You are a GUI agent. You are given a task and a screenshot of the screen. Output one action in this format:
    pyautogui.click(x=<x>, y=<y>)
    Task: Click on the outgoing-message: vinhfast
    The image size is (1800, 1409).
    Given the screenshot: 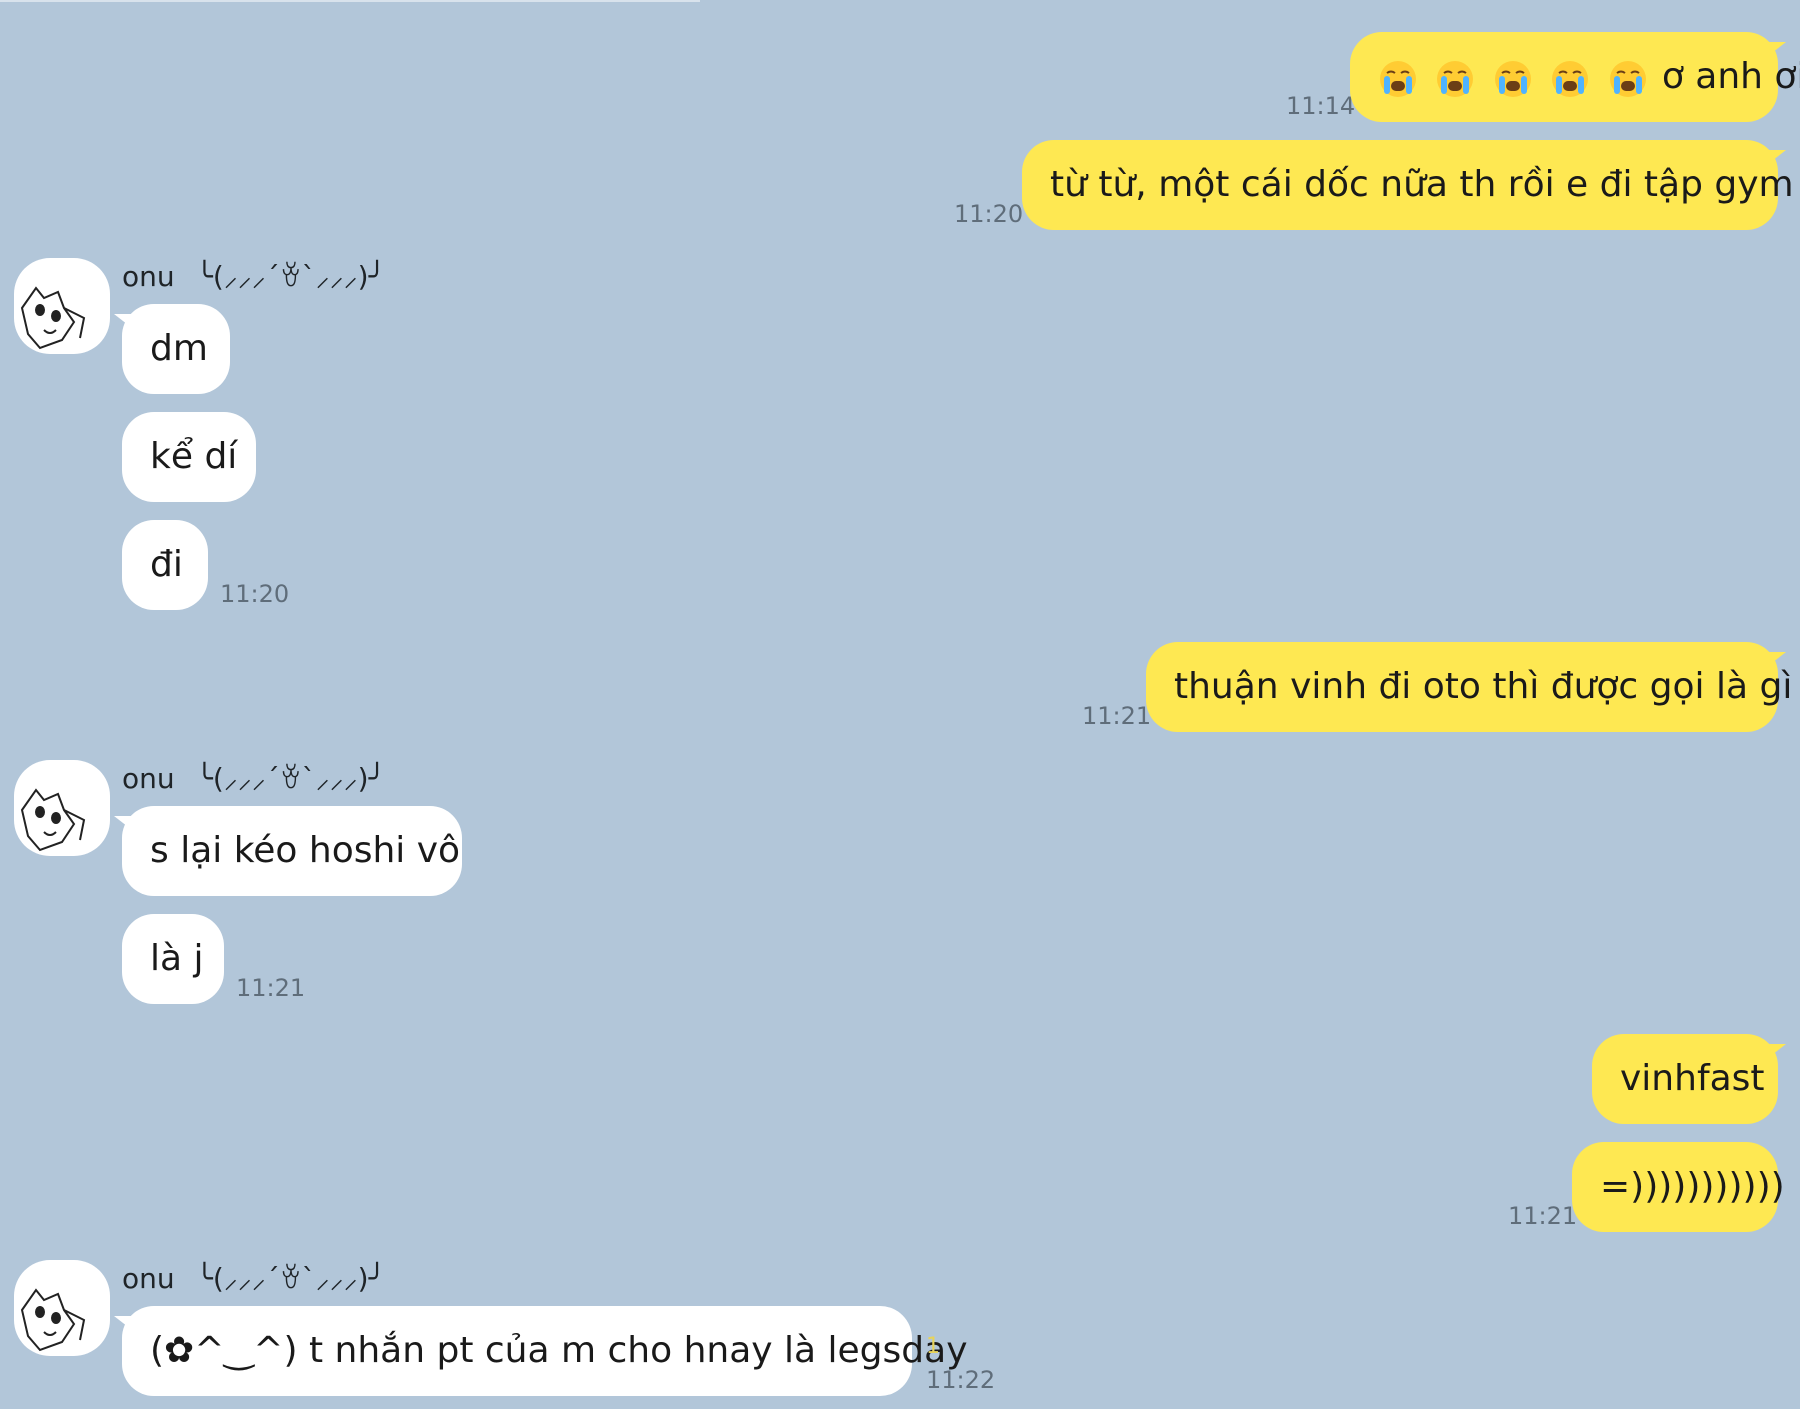 What is the action you would take?
    pyautogui.click(x=1689, y=1079)
    